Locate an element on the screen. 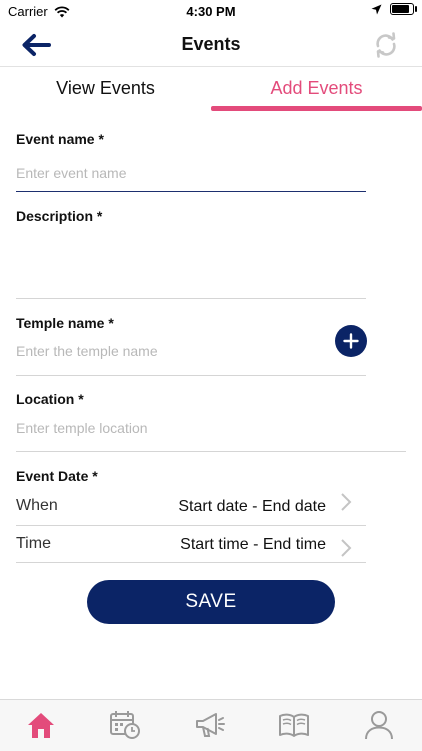 The height and width of the screenshot is (751, 422). tab-schedule is located at coordinates (125, 725).